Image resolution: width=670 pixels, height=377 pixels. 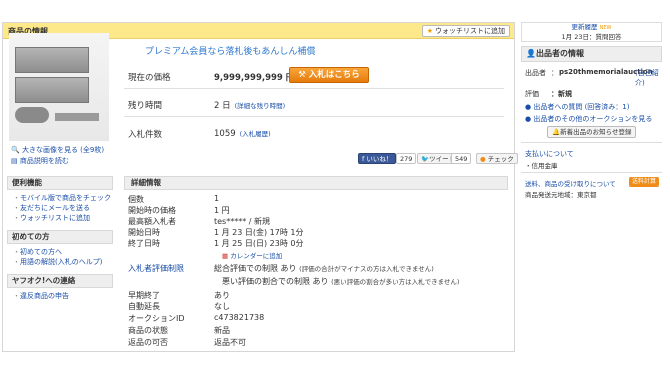 What do you see at coordinates (144, 243) in the screenshot?
I see `detail-key: 終了日時` at bounding box center [144, 243].